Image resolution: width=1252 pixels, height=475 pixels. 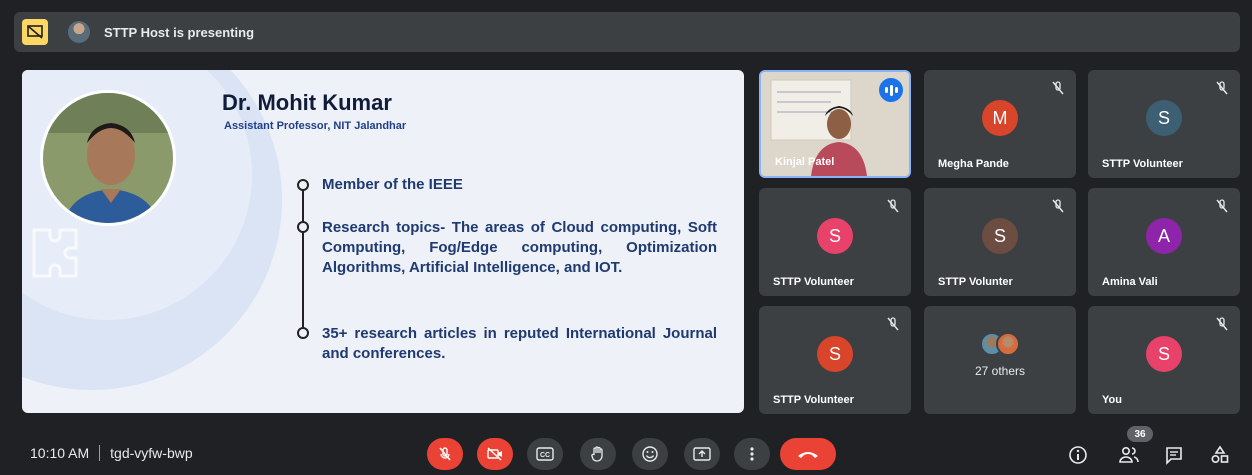 I want to click on participant-name: Amina Vali, so click(x=1130, y=282).